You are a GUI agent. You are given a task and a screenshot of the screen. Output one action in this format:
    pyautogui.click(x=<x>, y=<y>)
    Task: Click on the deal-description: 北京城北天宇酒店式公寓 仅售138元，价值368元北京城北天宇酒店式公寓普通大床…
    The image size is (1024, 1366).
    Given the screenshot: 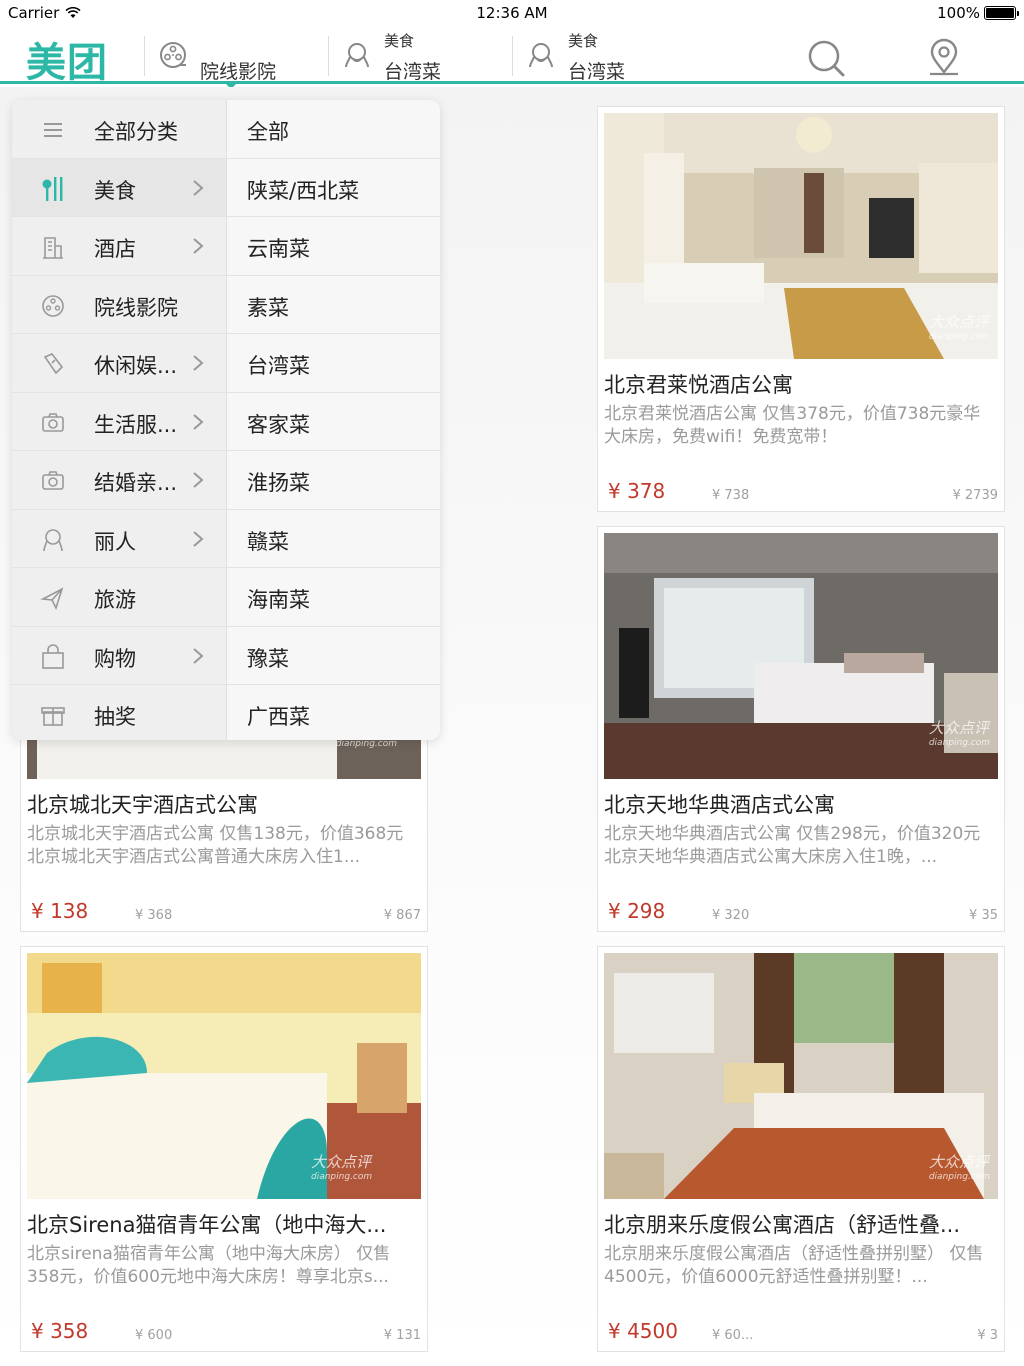 What is the action you would take?
    pyautogui.click(x=215, y=845)
    